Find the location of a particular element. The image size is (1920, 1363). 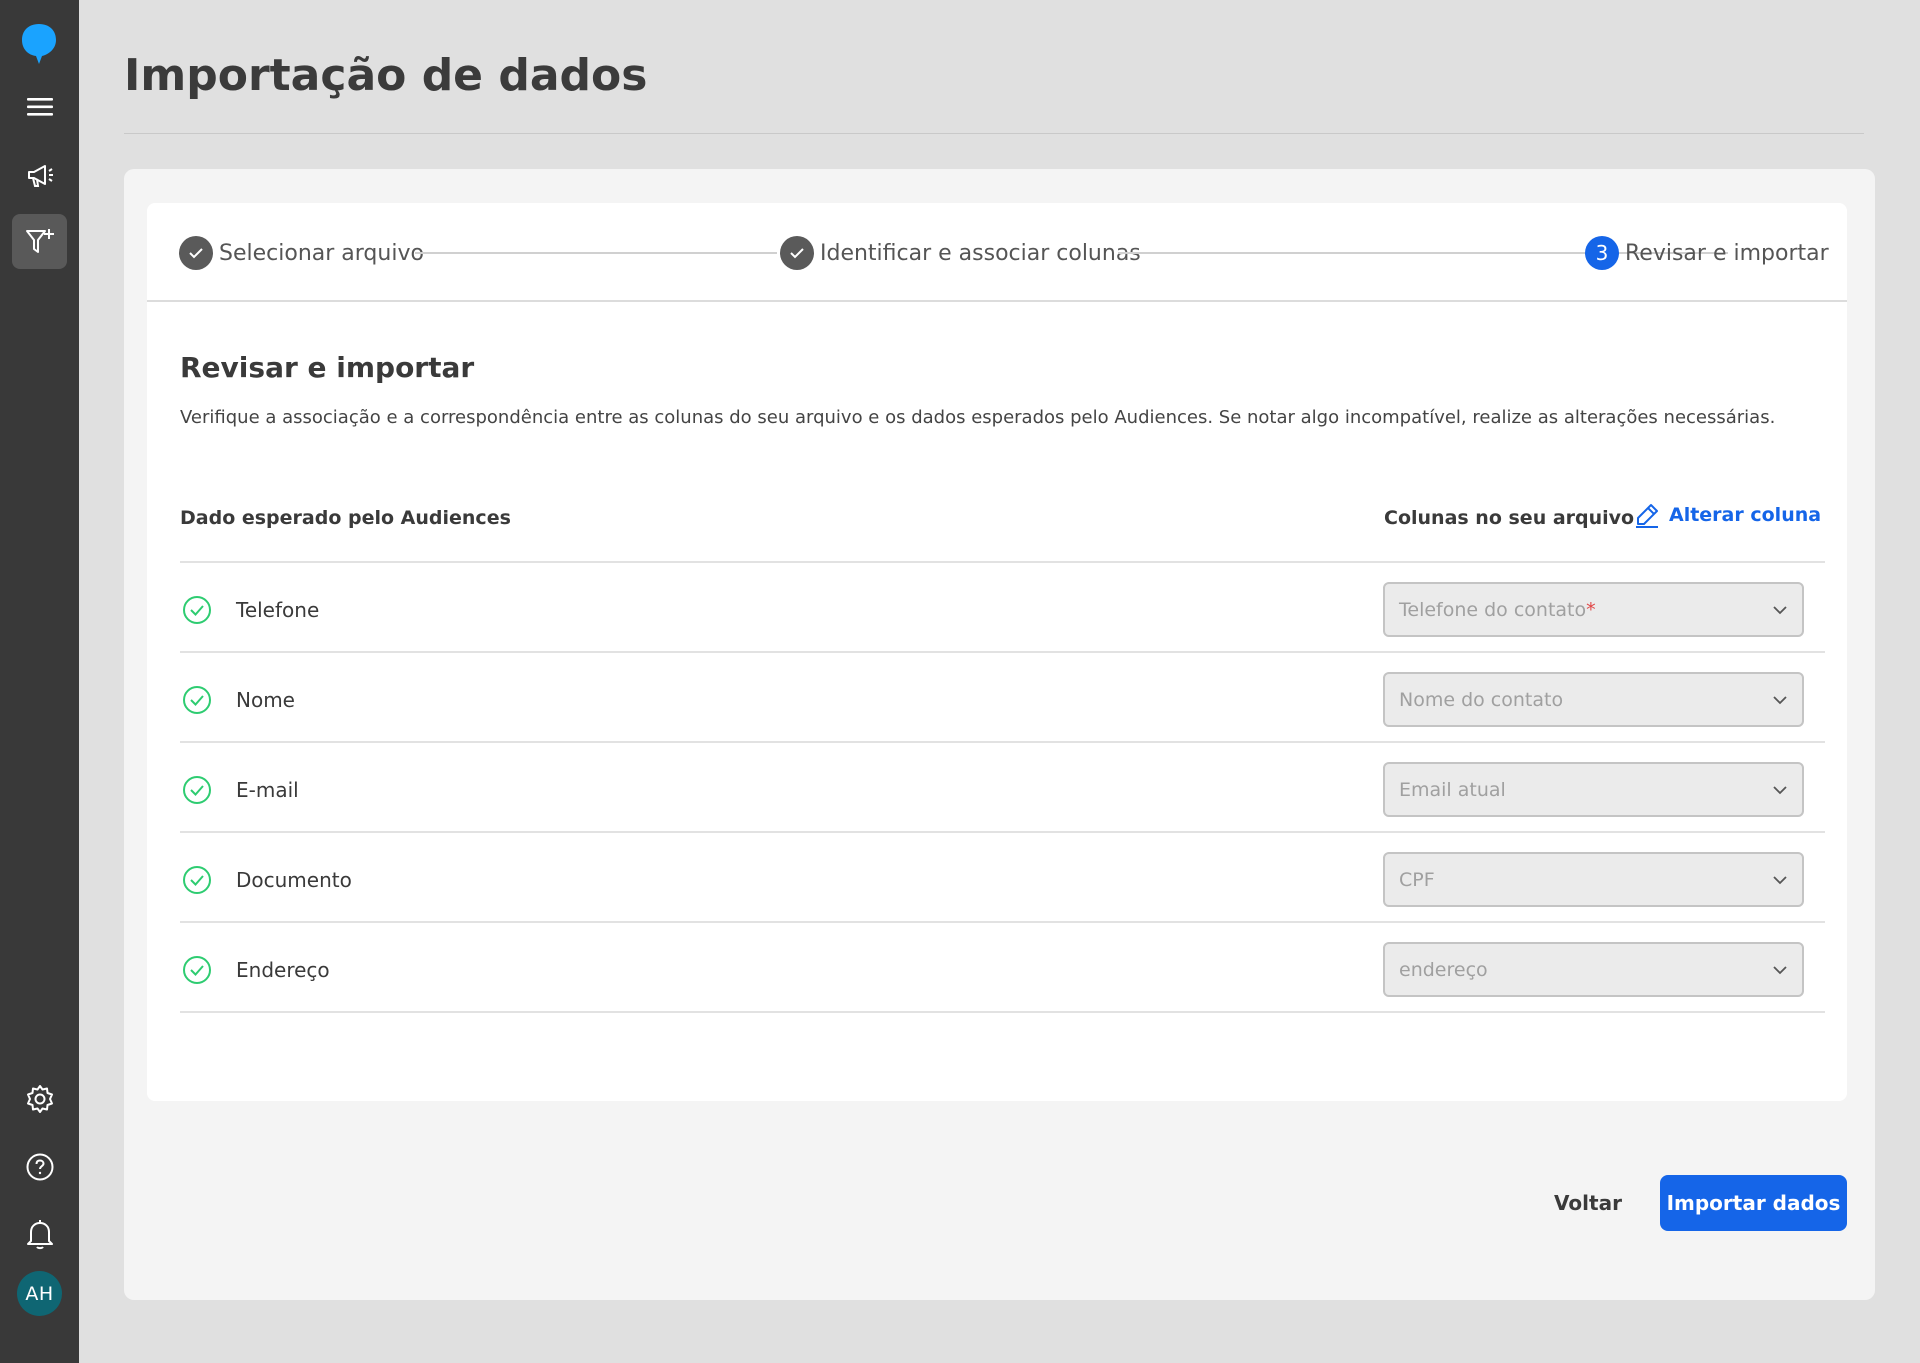

file-columns-header: Colunas no seu arquivo is located at coordinates (1509, 518).